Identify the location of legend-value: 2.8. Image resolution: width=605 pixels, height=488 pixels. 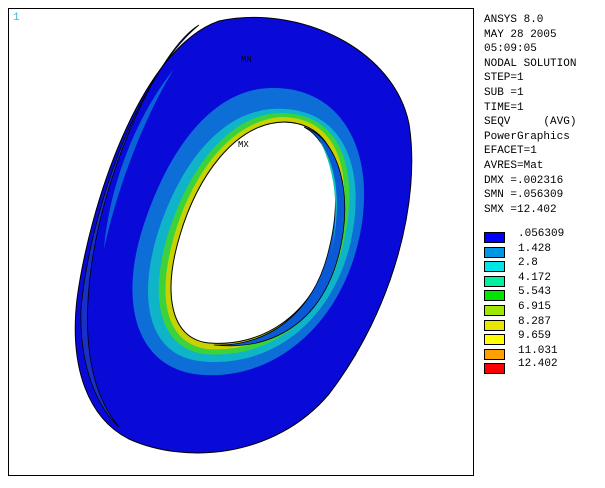
(528, 263).